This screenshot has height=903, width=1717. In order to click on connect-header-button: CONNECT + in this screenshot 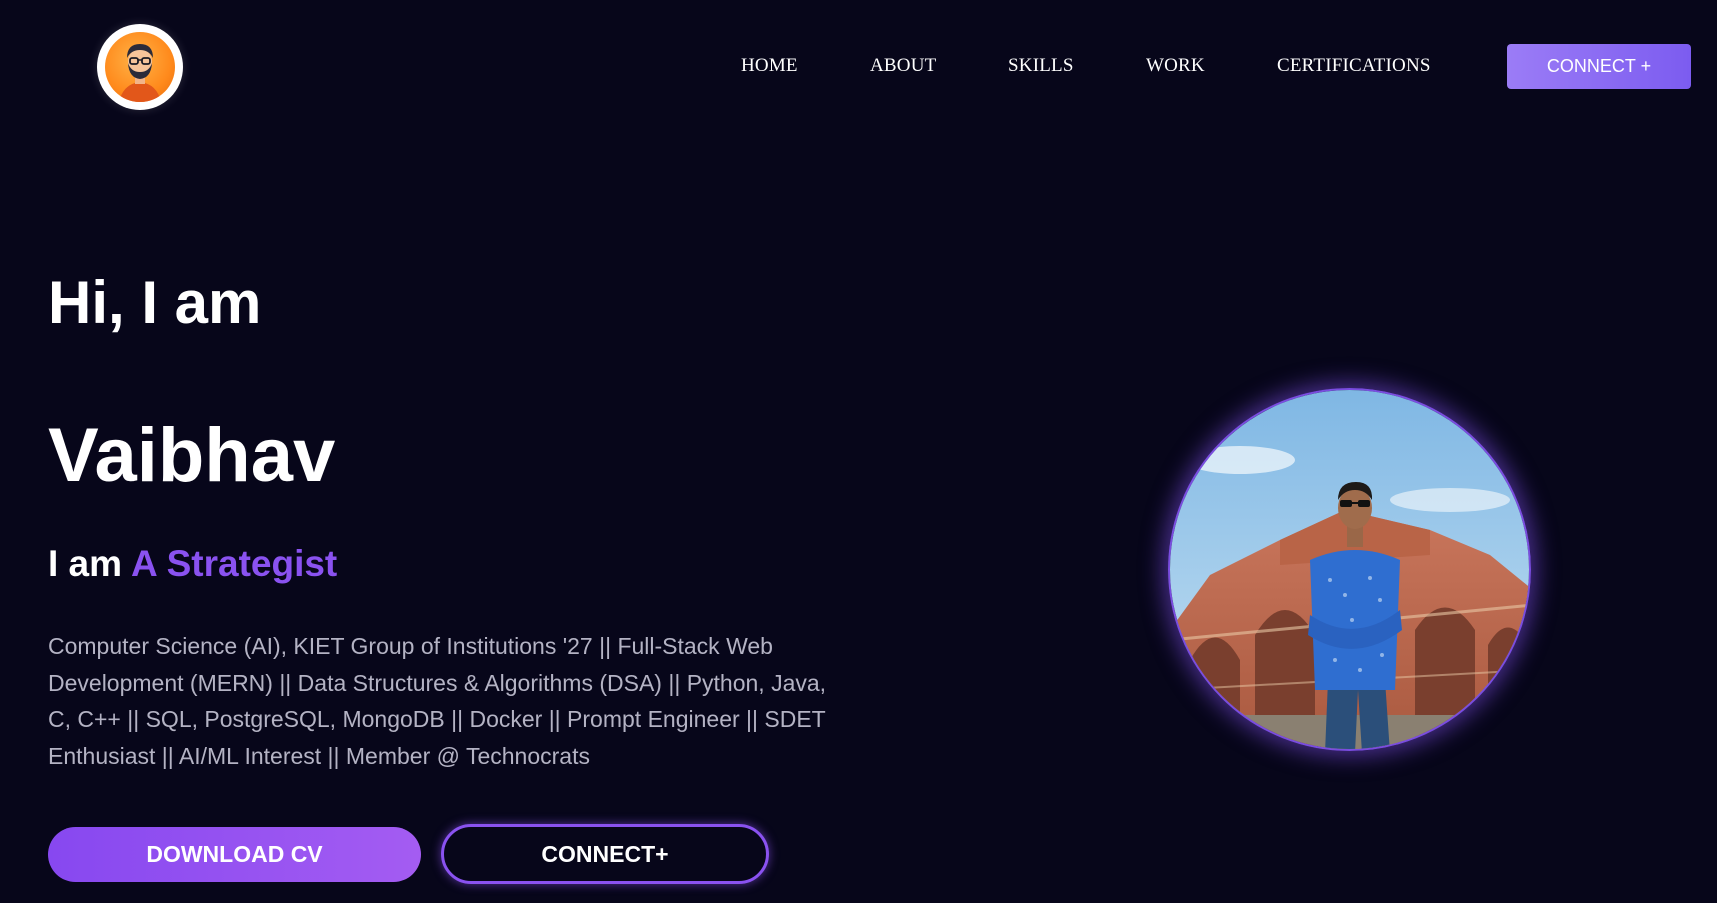, I will do `click(1599, 66)`.